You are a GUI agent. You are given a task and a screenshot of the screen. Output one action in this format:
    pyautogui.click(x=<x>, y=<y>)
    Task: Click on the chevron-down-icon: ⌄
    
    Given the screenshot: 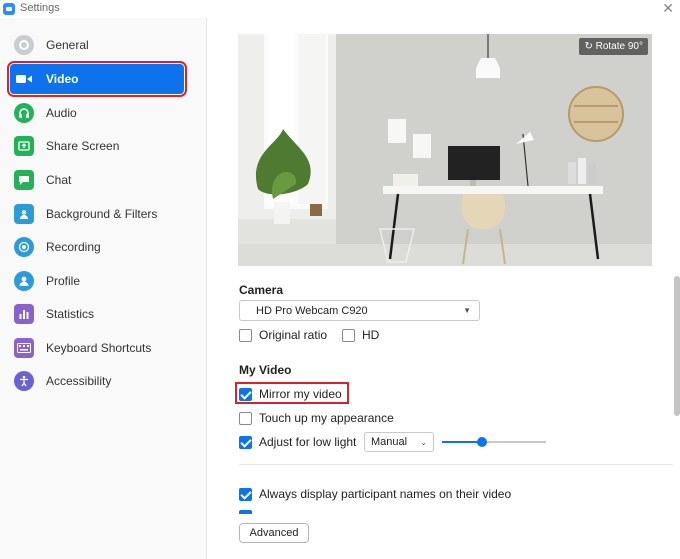 What is the action you would take?
    pyautogui.click(x=423, y=442)
    